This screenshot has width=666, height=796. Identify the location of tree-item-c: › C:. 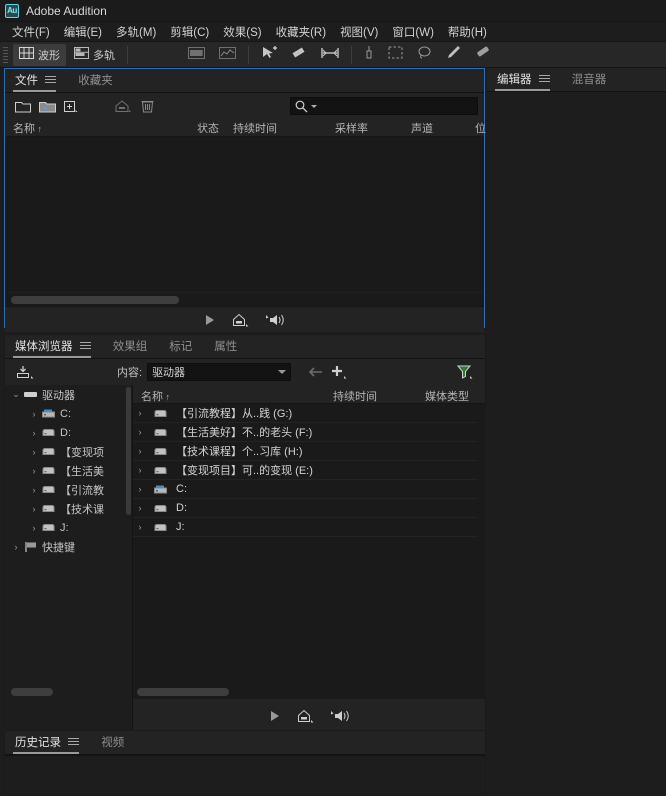
(68, 413).